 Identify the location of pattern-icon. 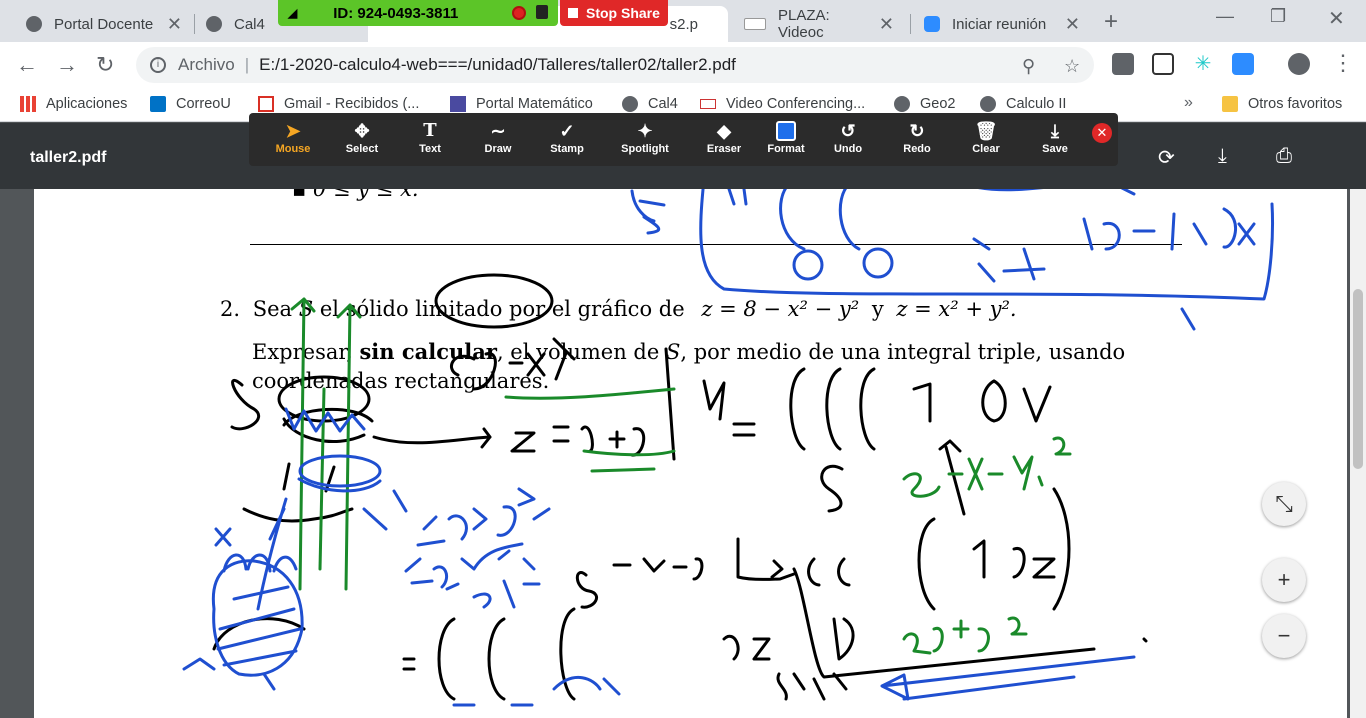
(458, 104).